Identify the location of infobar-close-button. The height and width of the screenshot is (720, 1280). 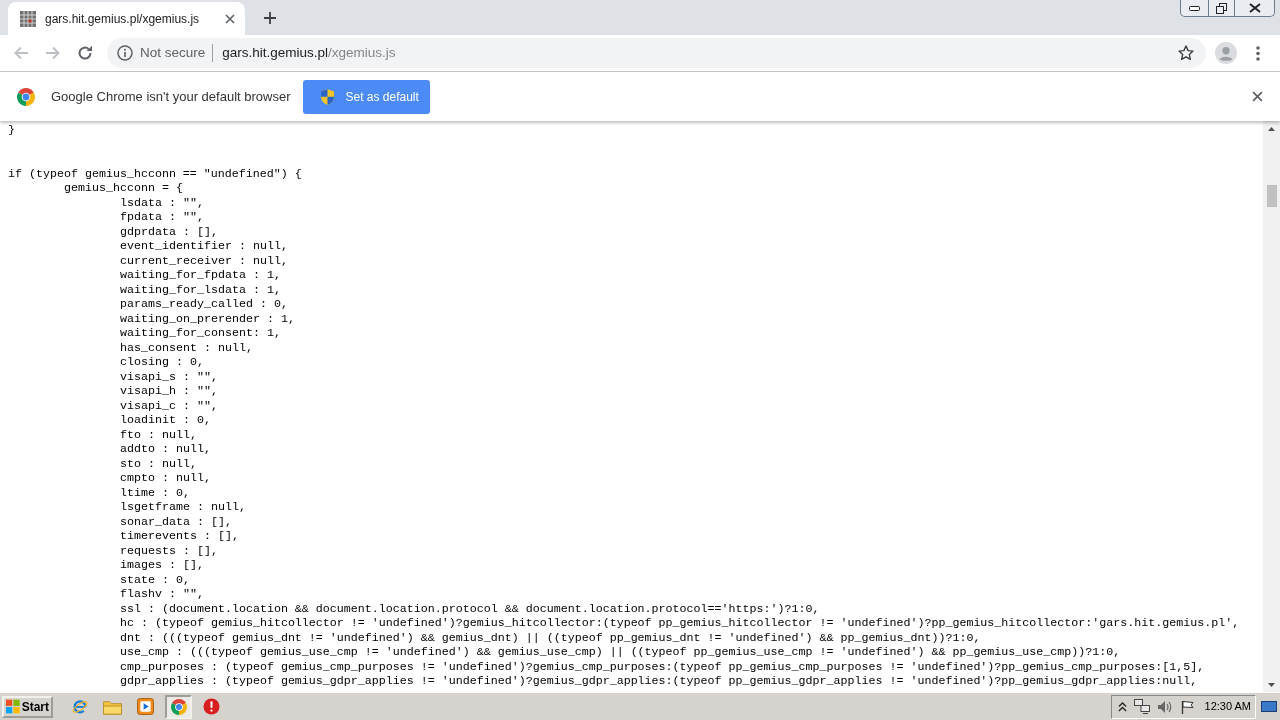
(1257, 96).